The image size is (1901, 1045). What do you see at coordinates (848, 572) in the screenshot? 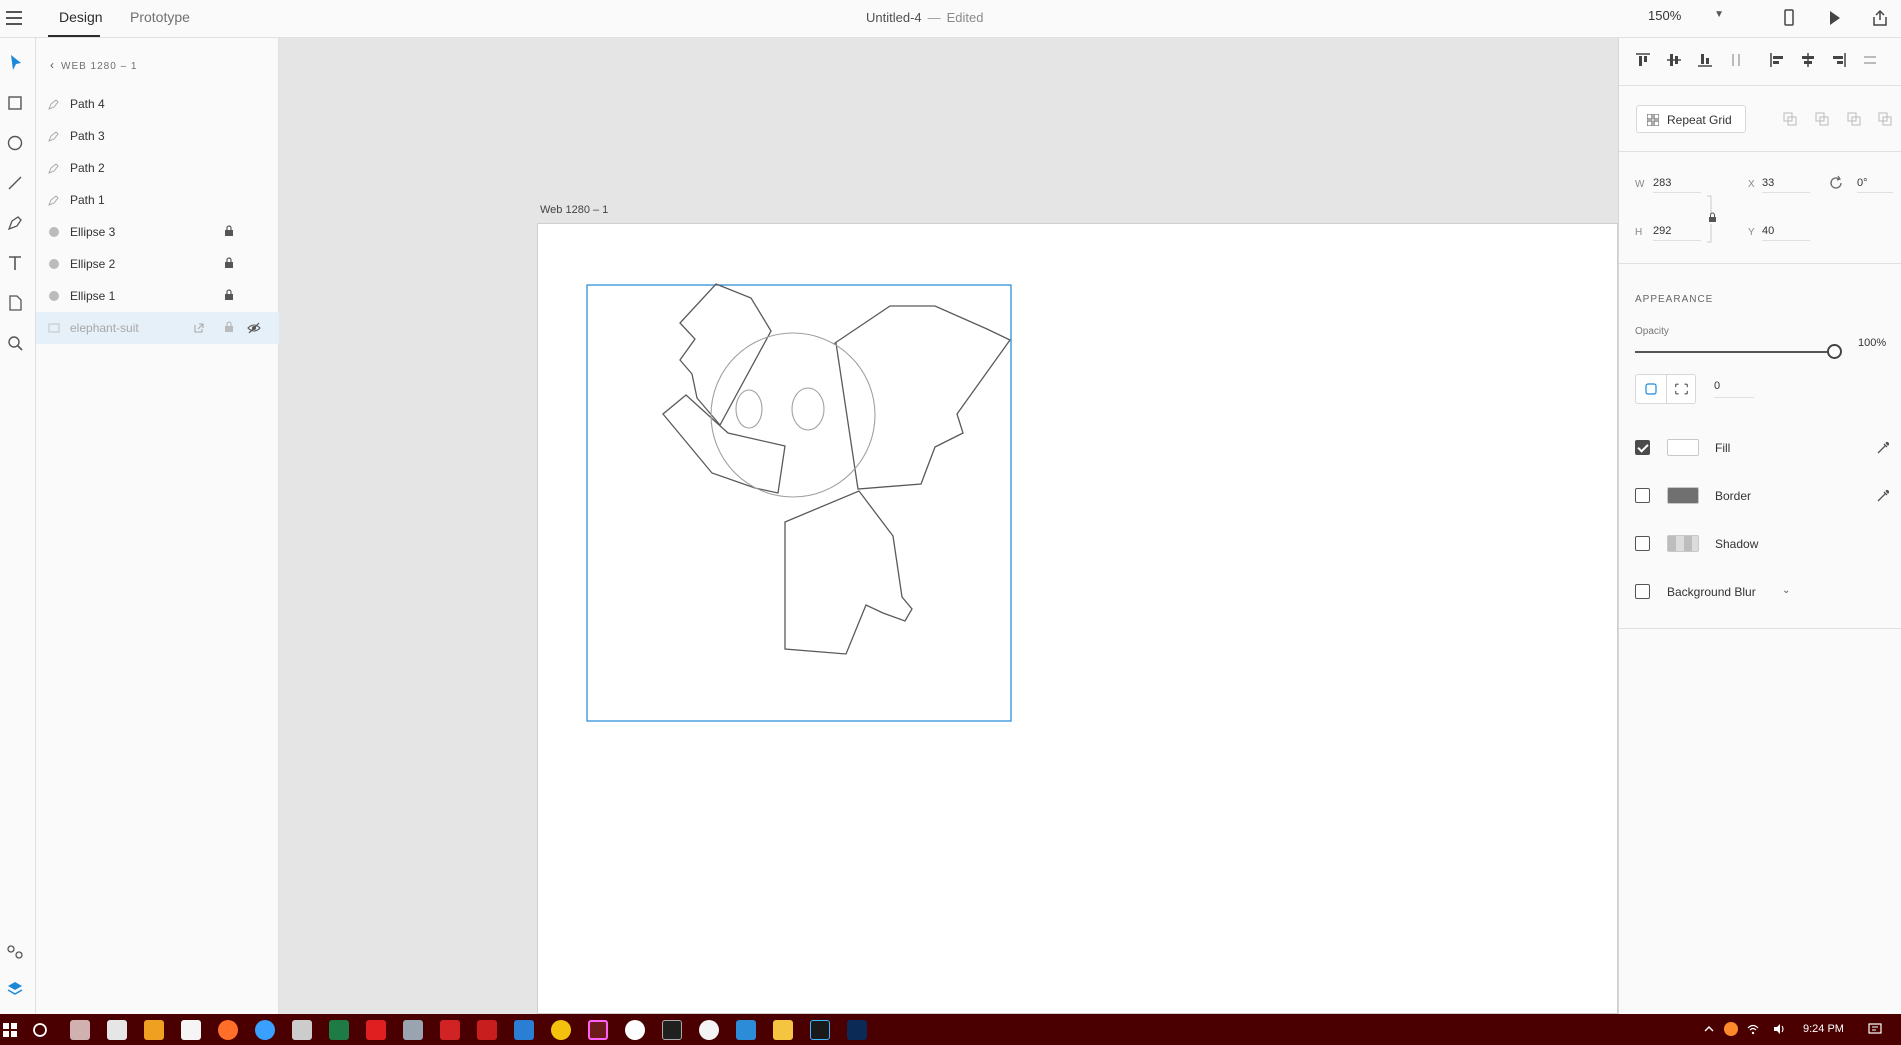
I see `path-body` at bounding box center [848, 572].